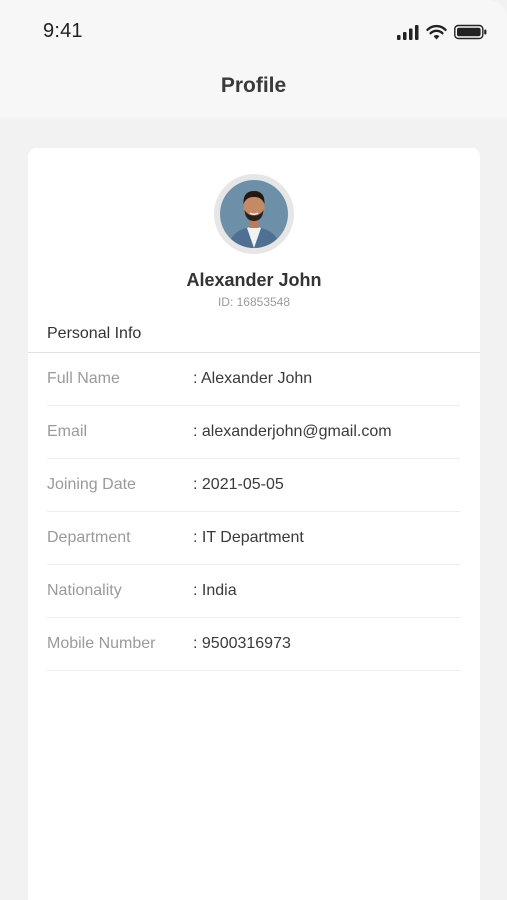  What do you see at coordinates (89, 537) in the screenshot?
I see `info-label: Department` at bounding box center [89, 537].